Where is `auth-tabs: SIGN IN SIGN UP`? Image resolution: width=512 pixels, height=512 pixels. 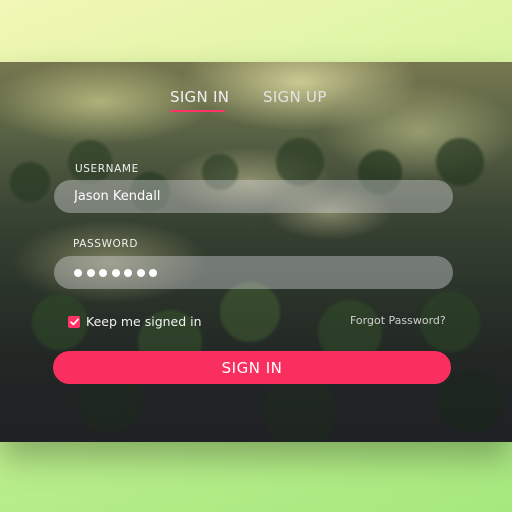
auth-tabs: SIGN IN SIGN UP is located at coordinates (256, 103).